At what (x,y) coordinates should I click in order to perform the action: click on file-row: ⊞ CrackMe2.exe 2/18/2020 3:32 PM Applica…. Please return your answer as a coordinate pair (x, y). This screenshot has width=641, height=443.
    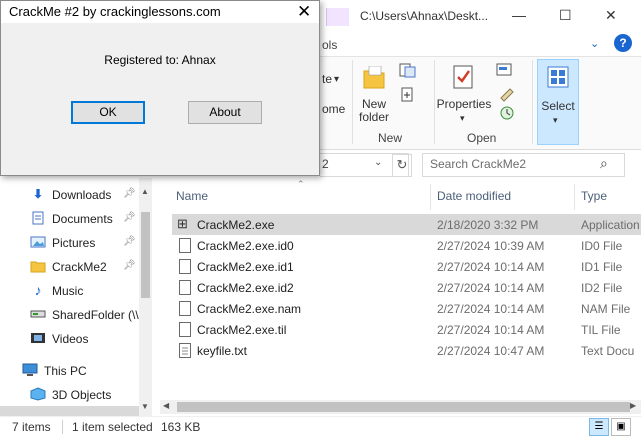
    Looking at the image, I should click on (406, 224).